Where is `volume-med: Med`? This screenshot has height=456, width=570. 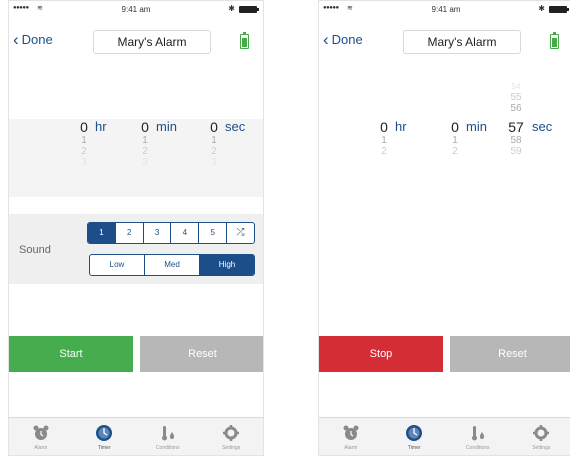
volume-med: Med is located at coordinates (172, 265).